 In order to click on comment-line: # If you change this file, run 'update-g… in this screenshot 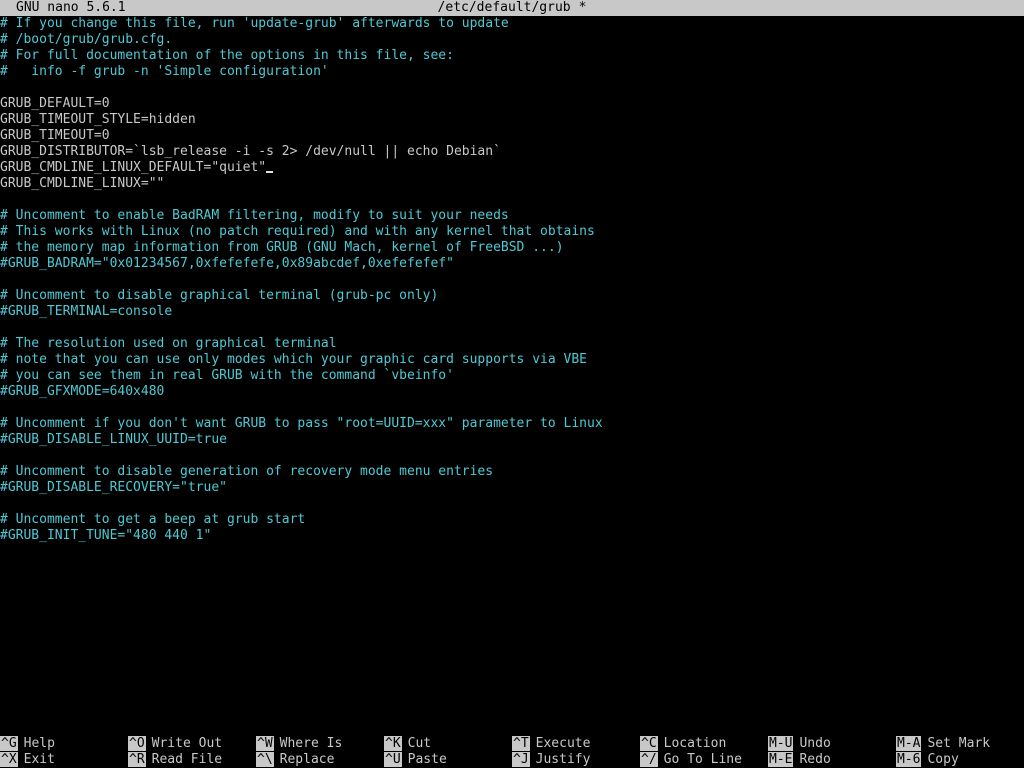, I will do `click(512, 24)`.